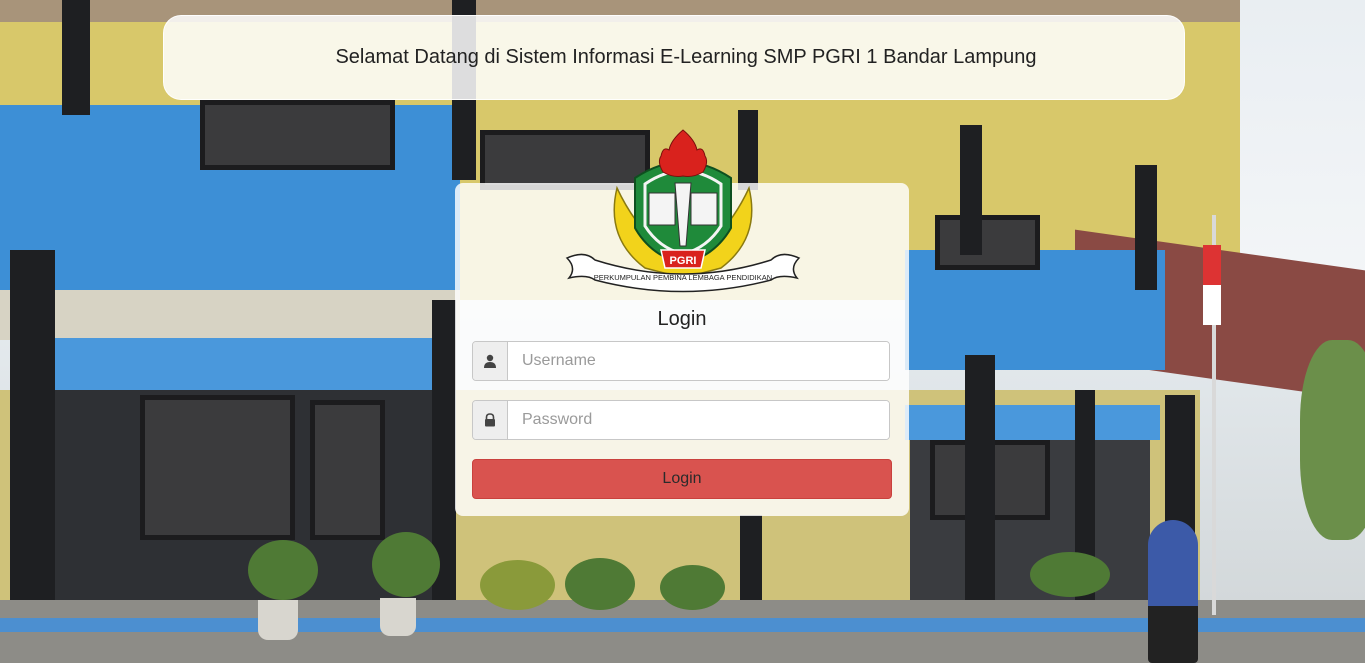 The width and height of the screenshot is (1365, 663). I want to click on password-input-group, so click(681, 420).